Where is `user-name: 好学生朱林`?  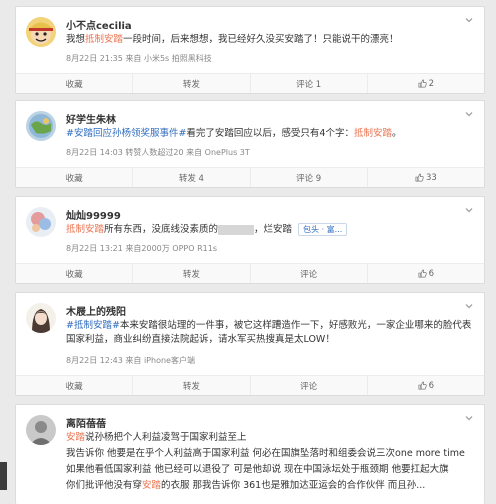
user-name: 好学生朱林 is located at coordinates (91, 118).